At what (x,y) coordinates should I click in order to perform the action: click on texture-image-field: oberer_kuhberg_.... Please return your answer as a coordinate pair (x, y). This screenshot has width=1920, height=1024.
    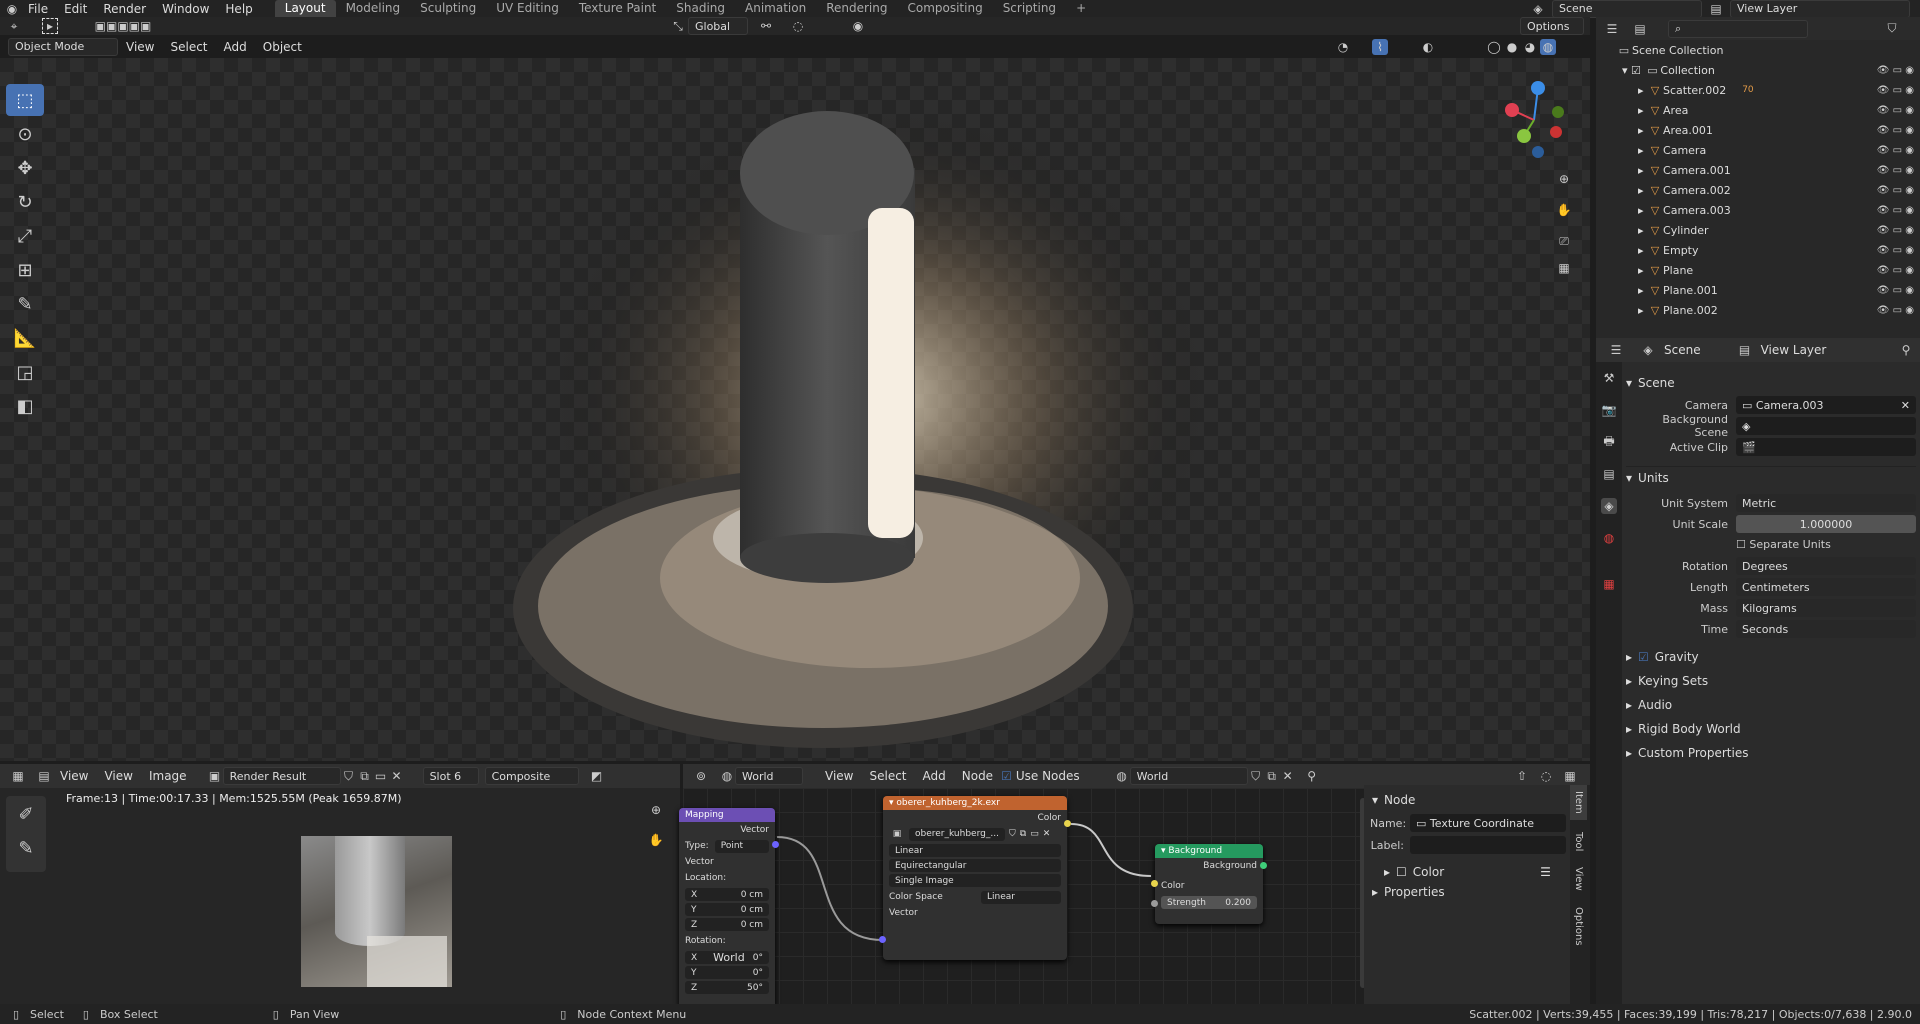
    Looking at the image, I should click on (957, 834).